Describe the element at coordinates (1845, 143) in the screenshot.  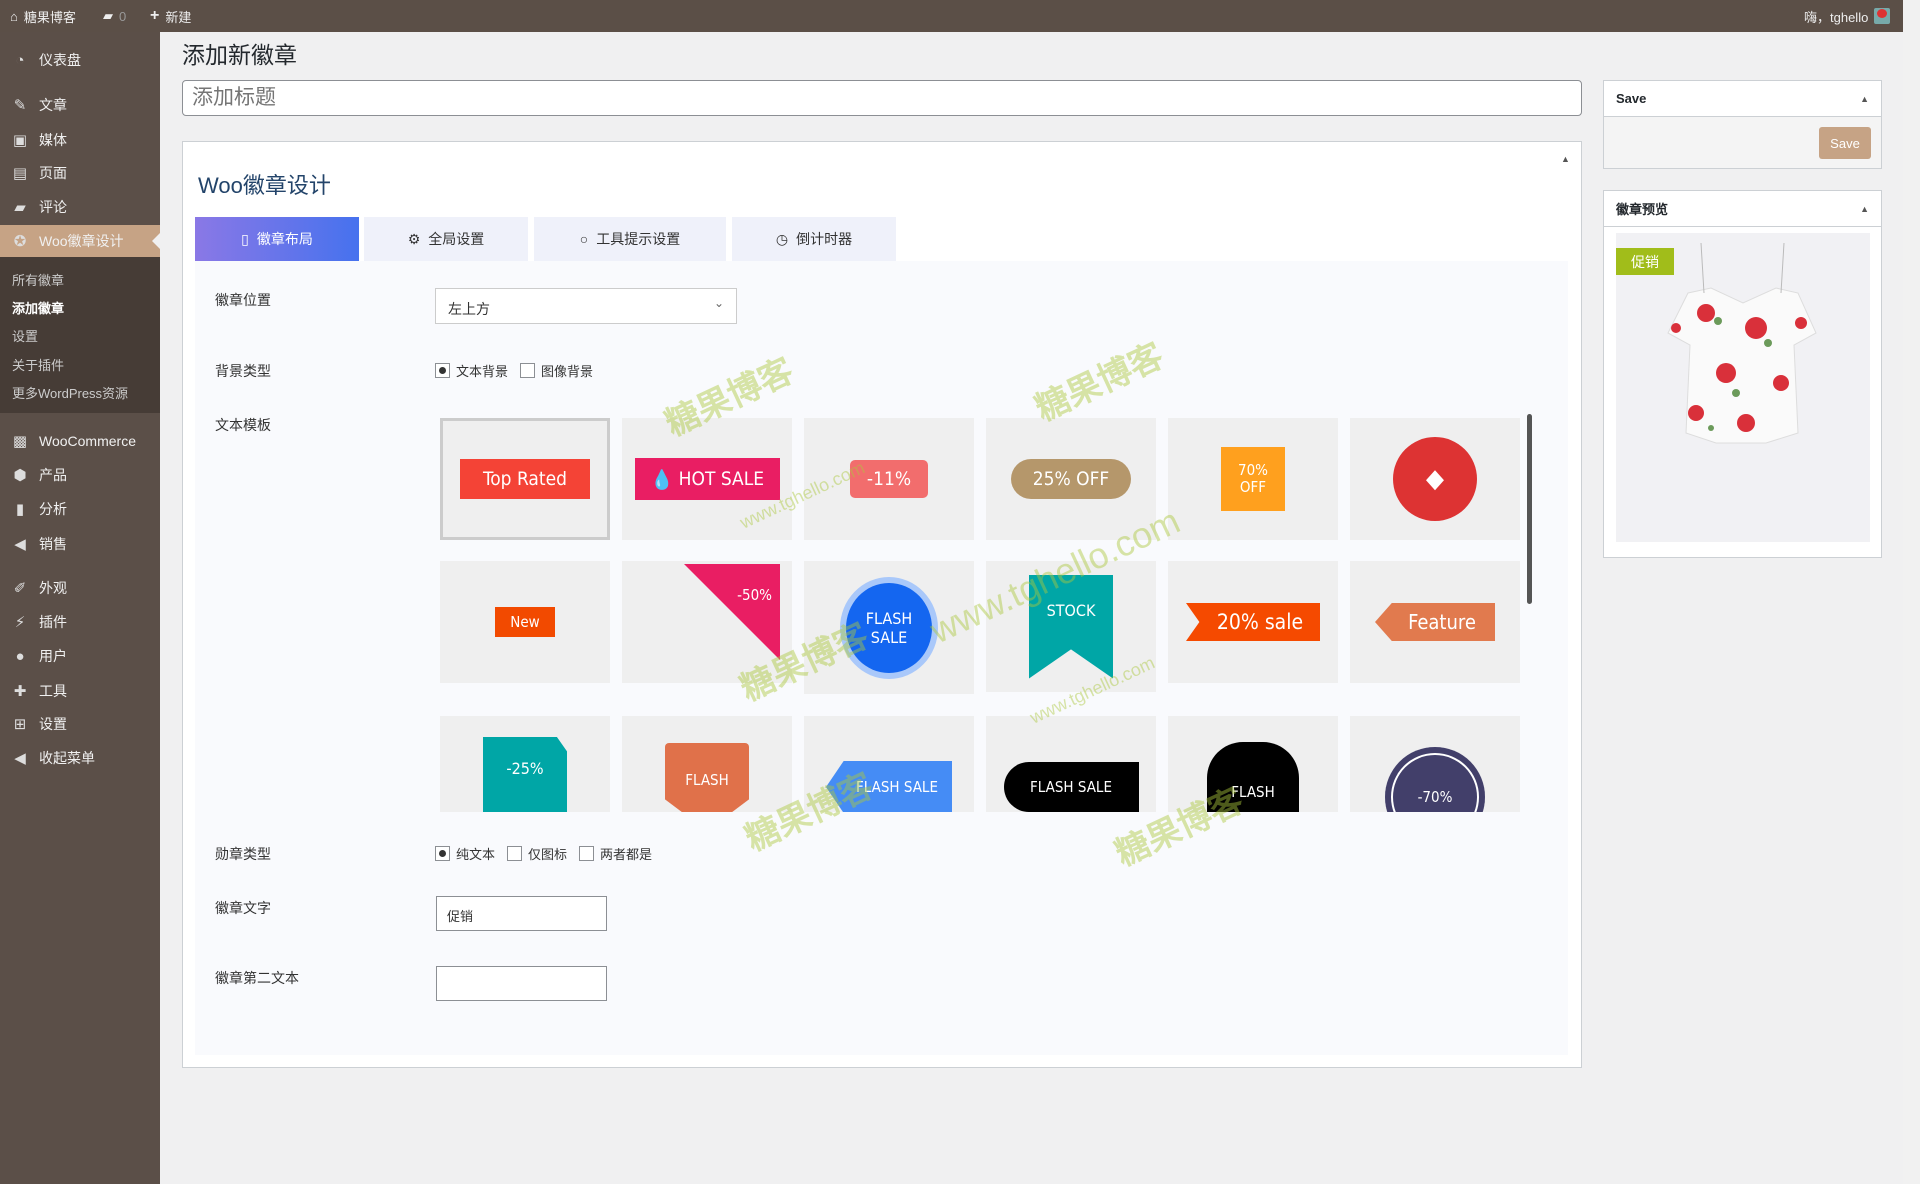
I see `save-button: Save` at that location.